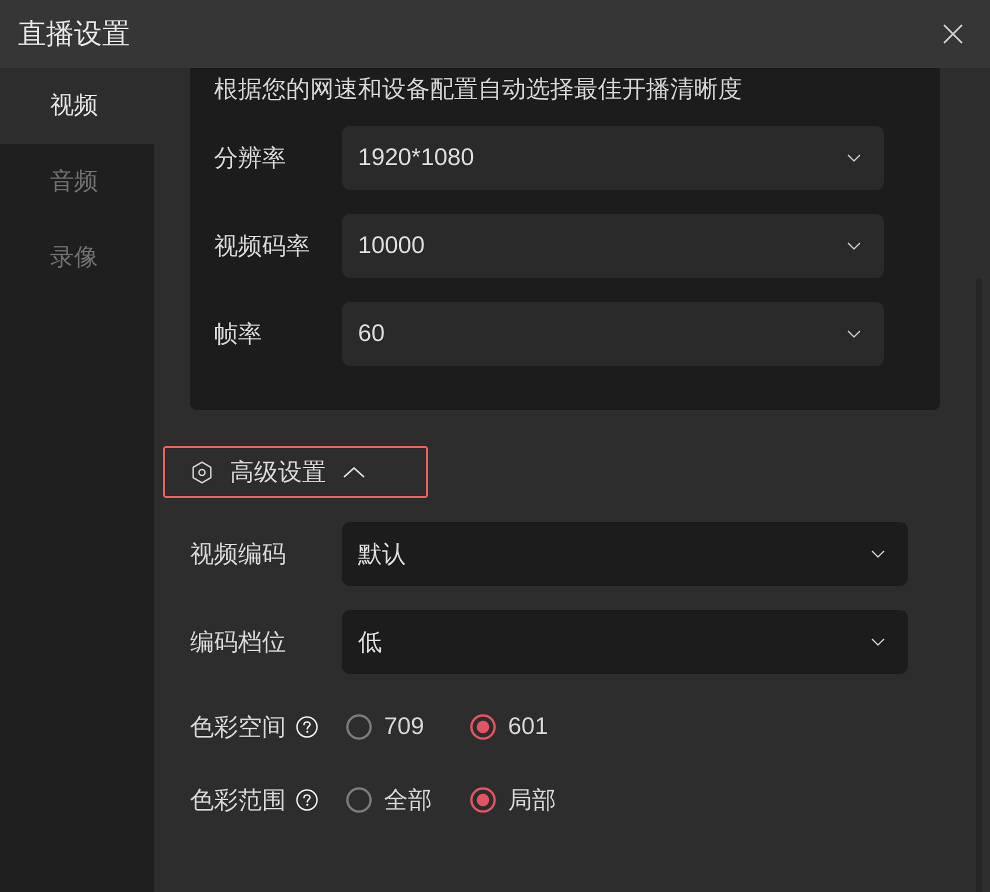 This screenshot has width=990, height=892. What do you see at coordinates (953, 34) in the screenshot?
I see `close-icon` at bounding box center [953, 34].